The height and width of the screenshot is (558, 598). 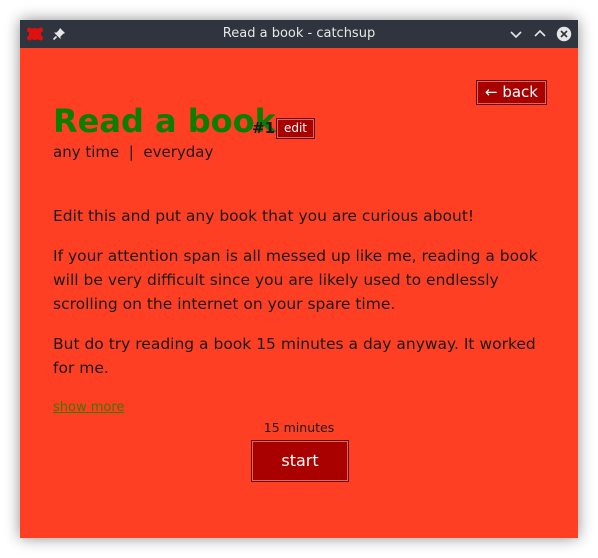 I want to click on window-title: Read a book - catchsup, so click(x=299, y=33).